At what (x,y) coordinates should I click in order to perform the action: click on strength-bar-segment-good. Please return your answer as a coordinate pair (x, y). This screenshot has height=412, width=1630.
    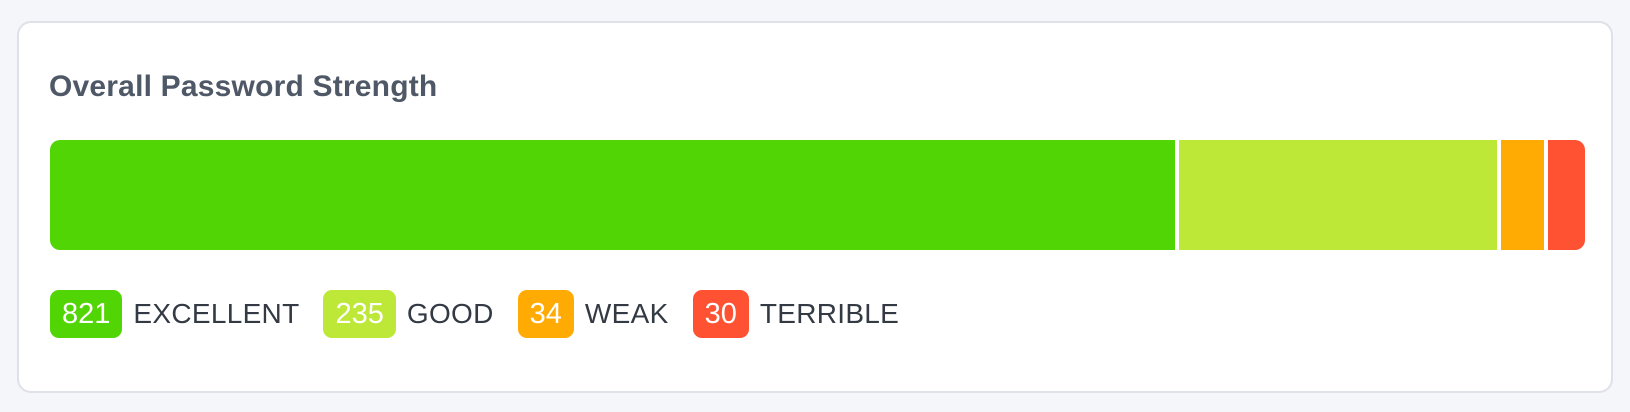
    Looking at the image, I should click on (1336, 195).